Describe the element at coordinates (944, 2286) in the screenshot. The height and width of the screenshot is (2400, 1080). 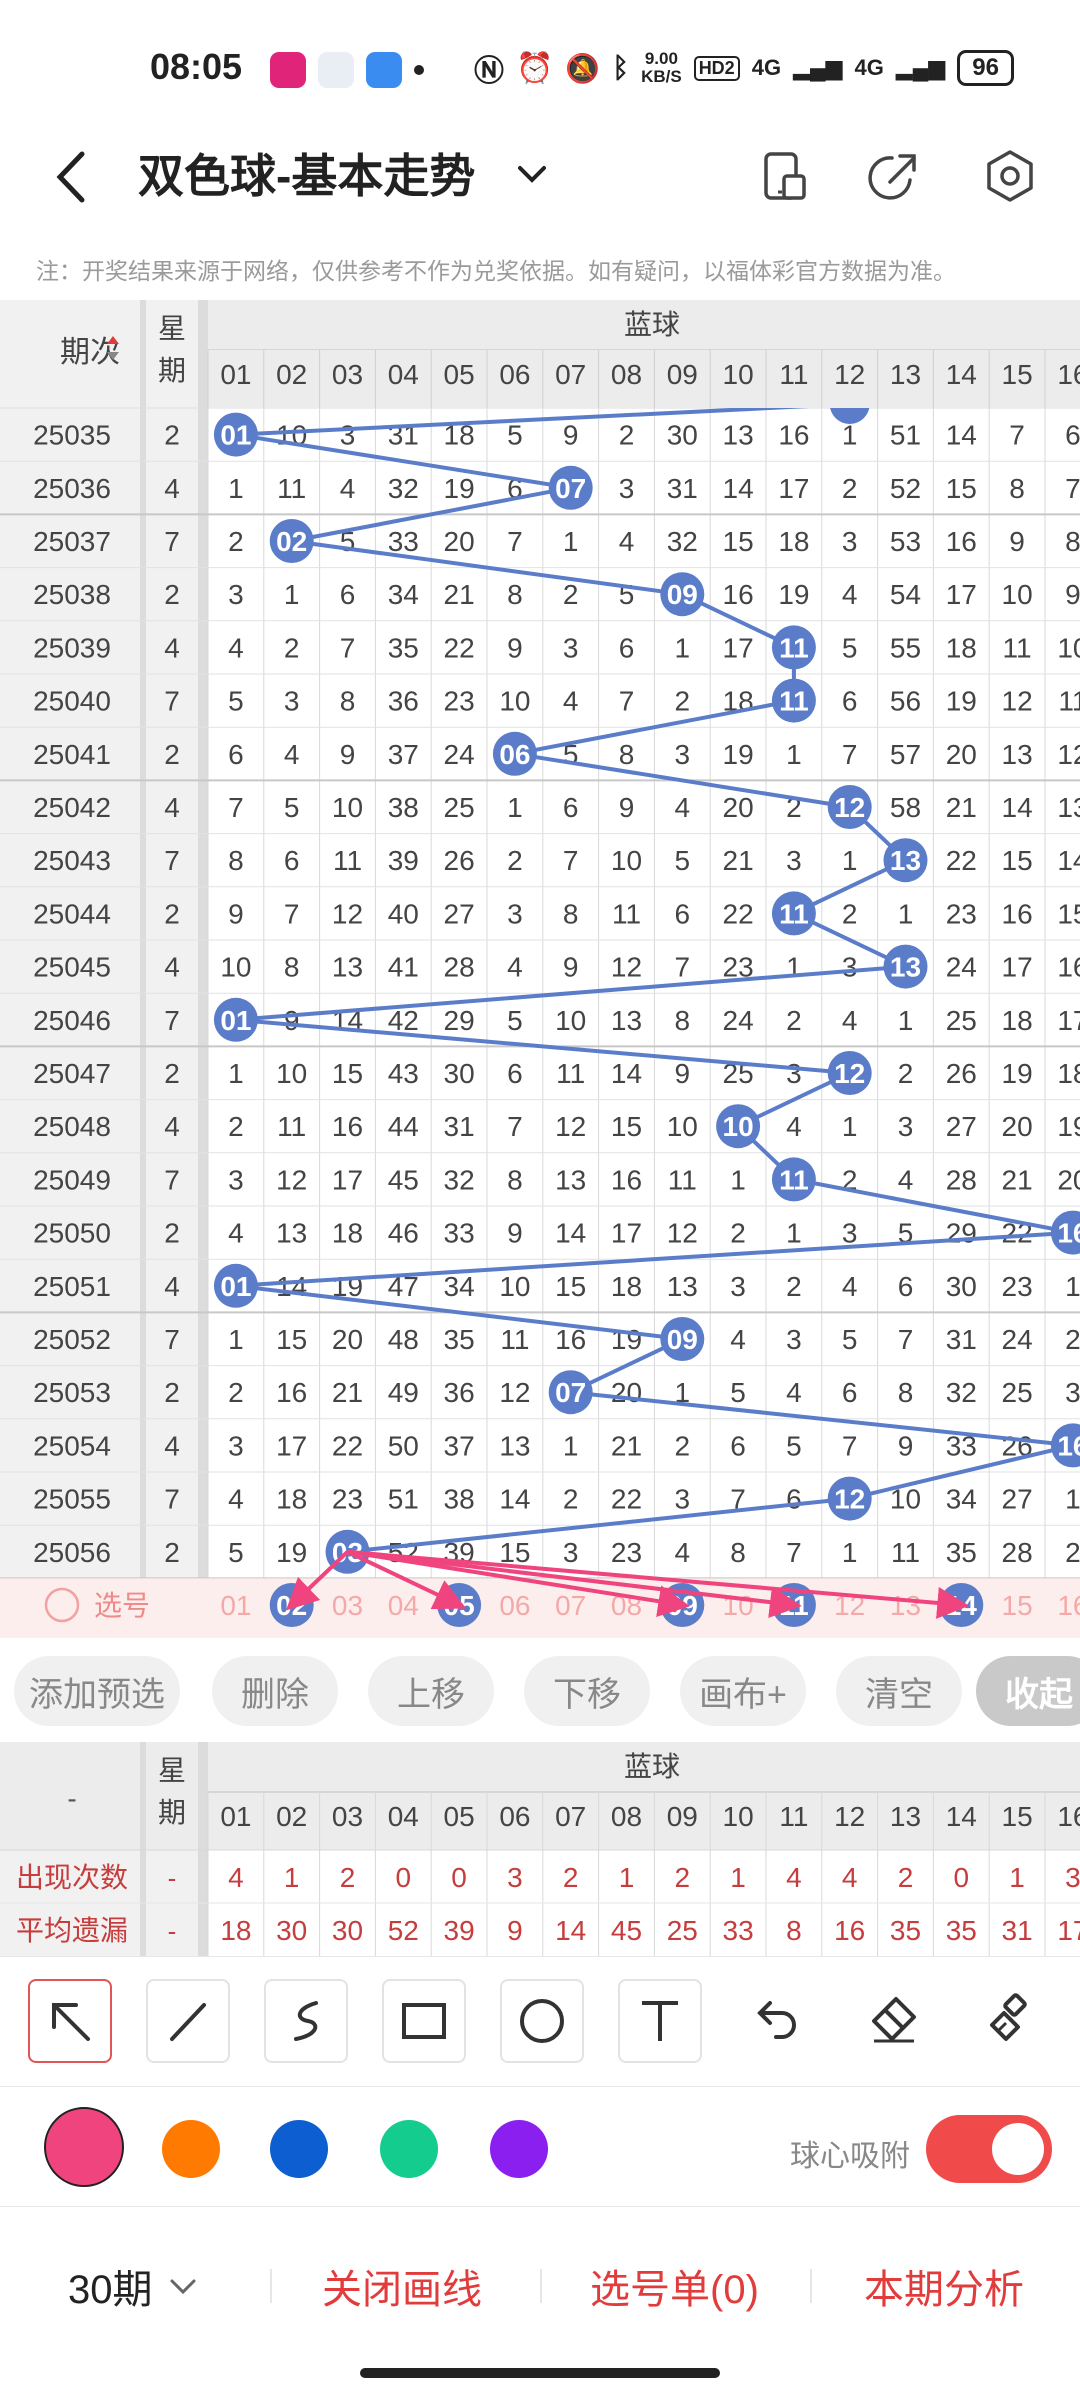
I see `period-analysis-button: 本期分析` at that location.